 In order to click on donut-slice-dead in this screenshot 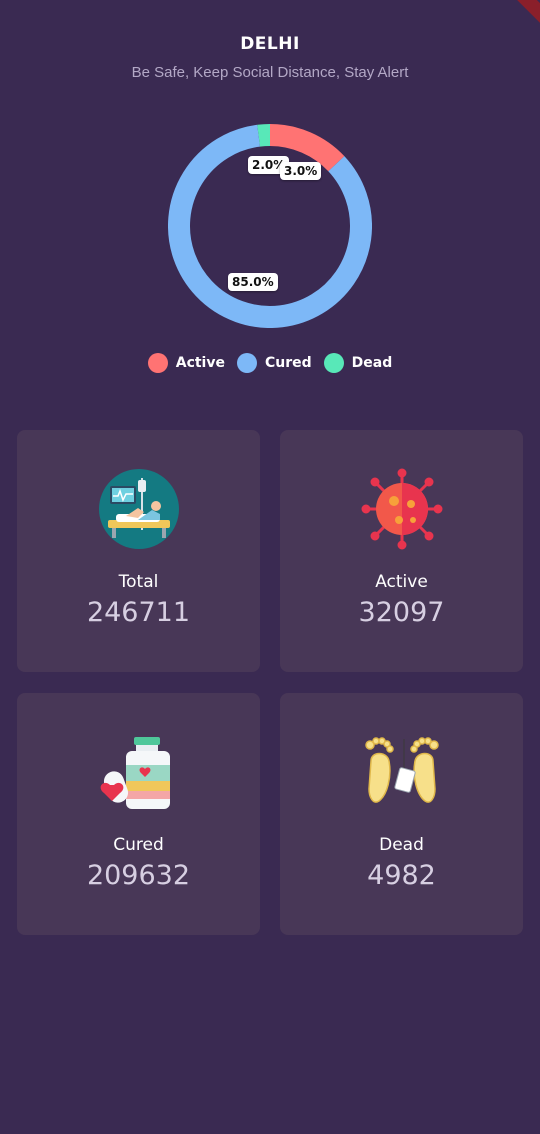, I will do `click(264, 135)`.